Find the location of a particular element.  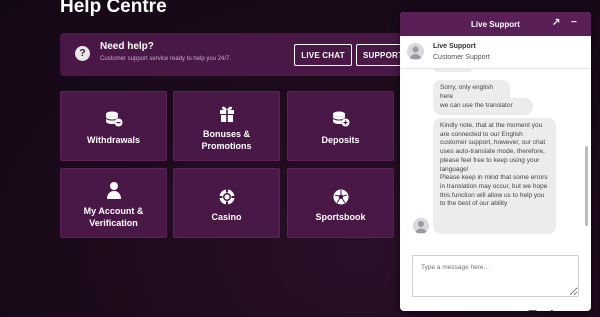

tile-label: Sportsbook is located at coordinates (340, 217).